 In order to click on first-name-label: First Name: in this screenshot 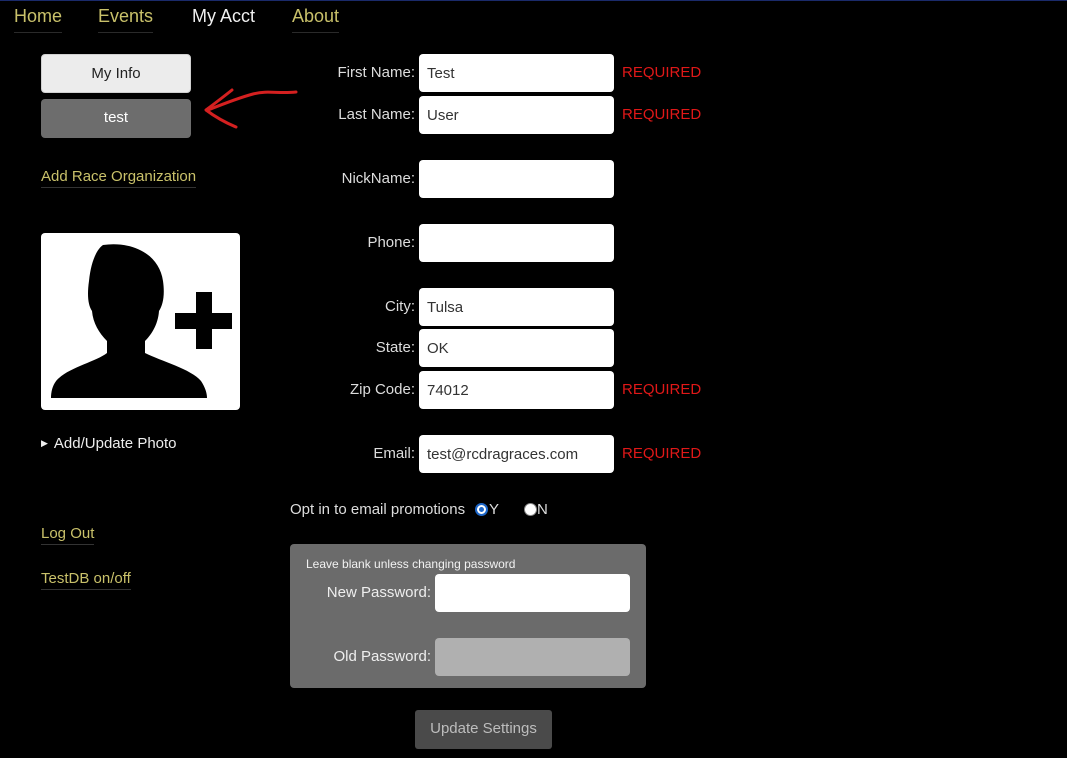, I will do `click(376, 72)`.